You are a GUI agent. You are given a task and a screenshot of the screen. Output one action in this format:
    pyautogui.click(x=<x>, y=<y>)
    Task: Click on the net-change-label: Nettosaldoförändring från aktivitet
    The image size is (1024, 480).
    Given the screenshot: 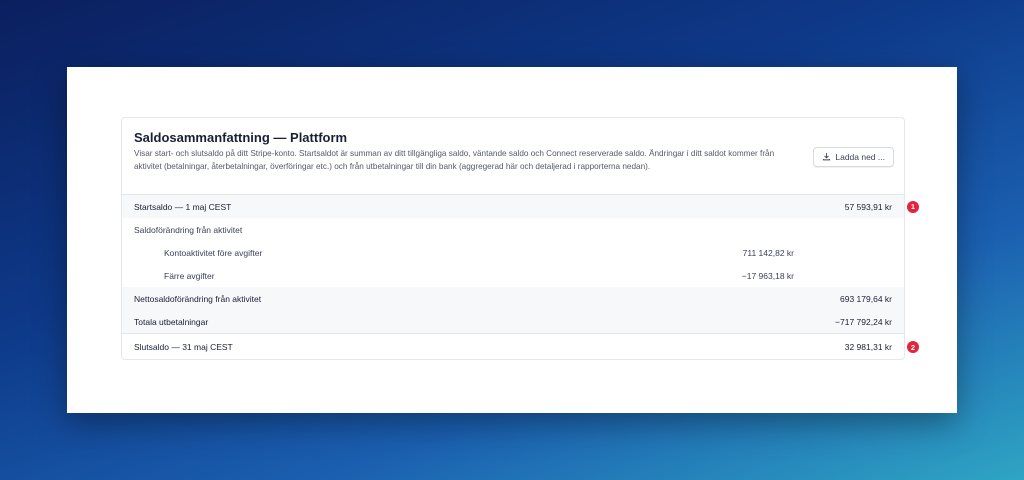 What is the action you would take?
    pyautogui.click(x=198, y=298)
    